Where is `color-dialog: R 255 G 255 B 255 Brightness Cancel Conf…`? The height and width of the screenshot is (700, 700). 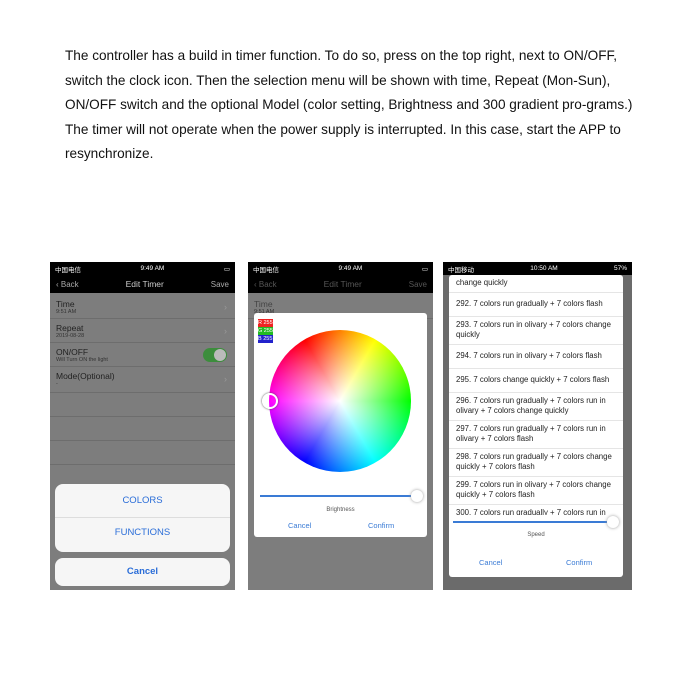 color-dialog: R 255 G 255 B 255 Brightness Cancel Conf… is located at coordinates (340, 425).